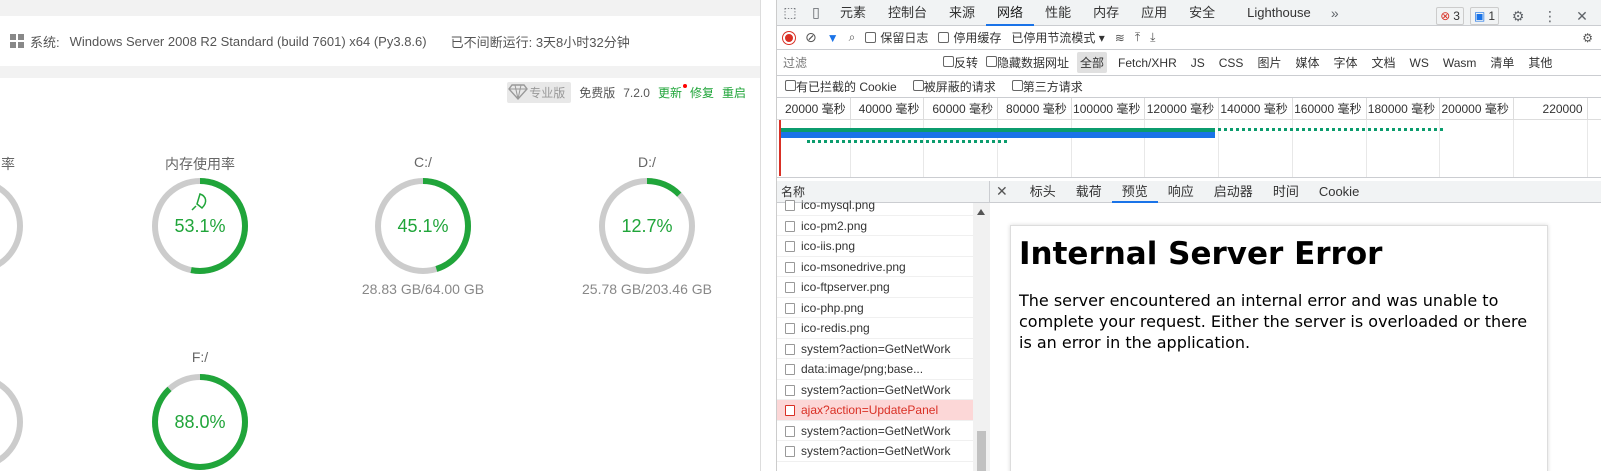  I want to click on tab-performance: 性能, so click(1058, 13).